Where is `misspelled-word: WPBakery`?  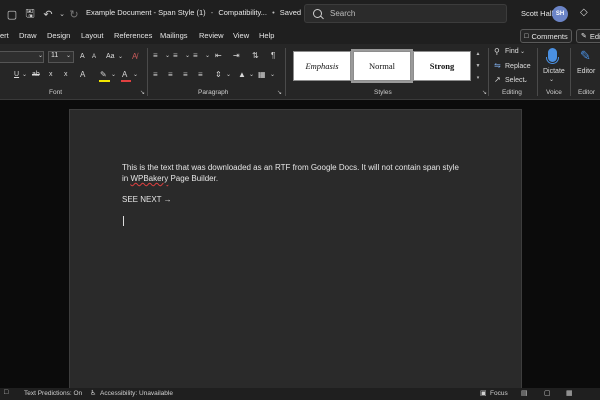
misspelled-word: WPBakery is located at coordinates (149, 178).